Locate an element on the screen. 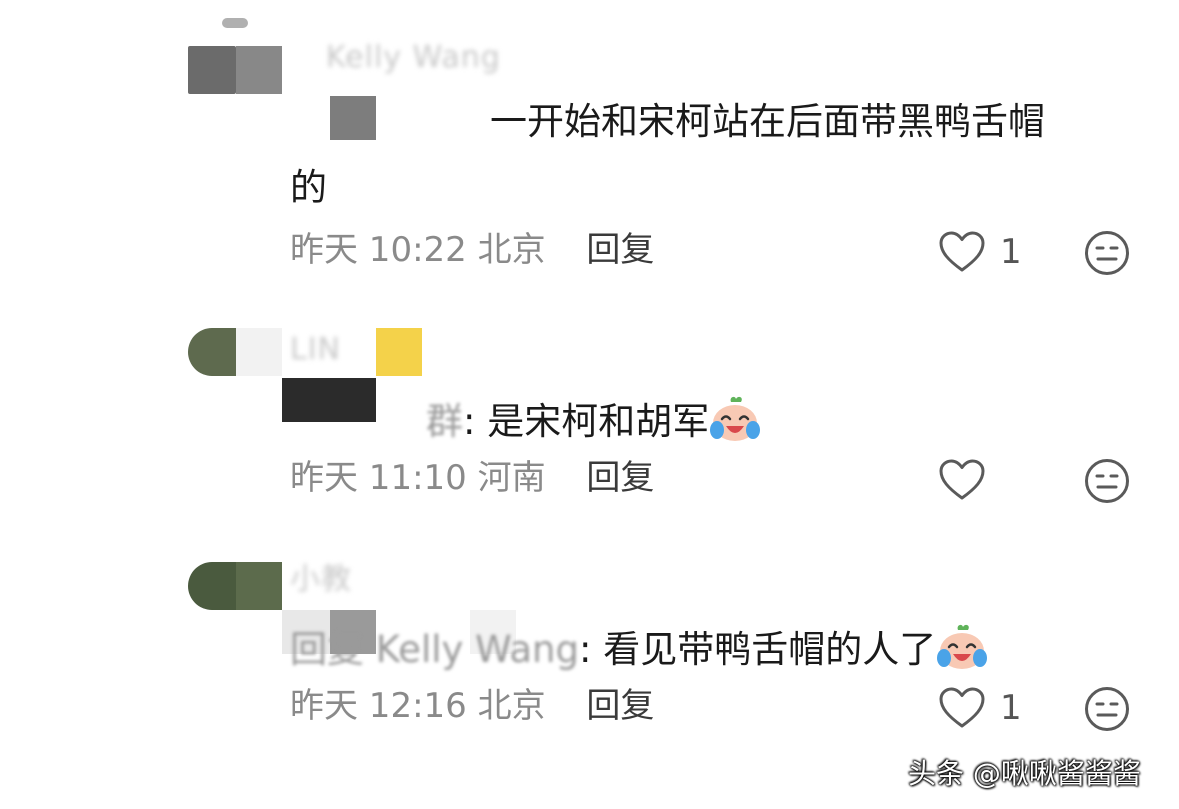 The width and height of the screenshot is (1179, 809). comment-text-continued: 的 is located at coordinates (308, 188).